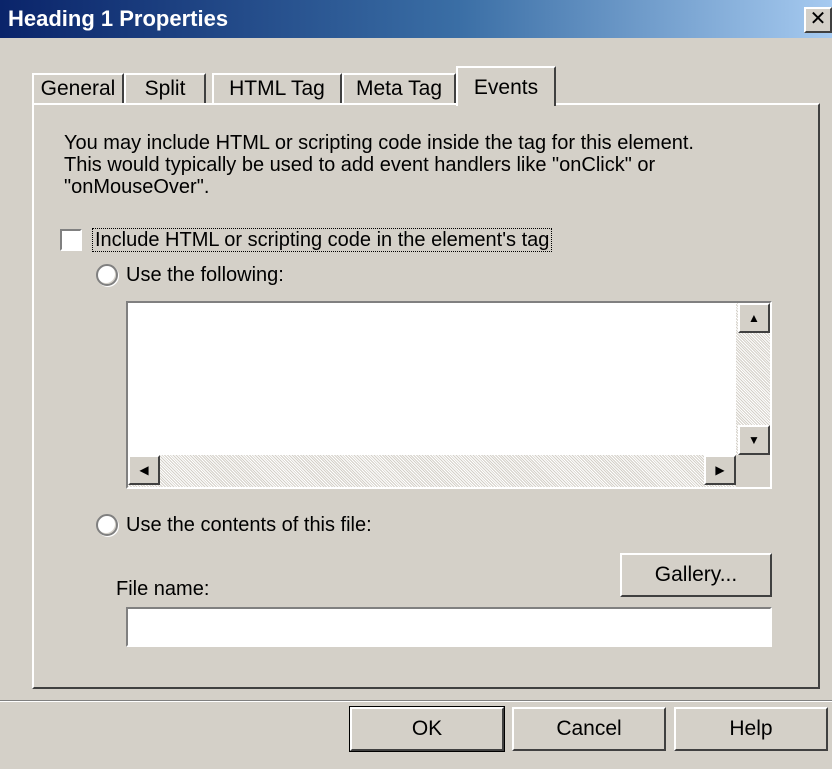 This screenshot has height=769, width=832. What do you see at coordinates (753, 379) in the screenshot?
I see `vertical-scrollbar: ▲ ▼` at bounding box center [753, 379].